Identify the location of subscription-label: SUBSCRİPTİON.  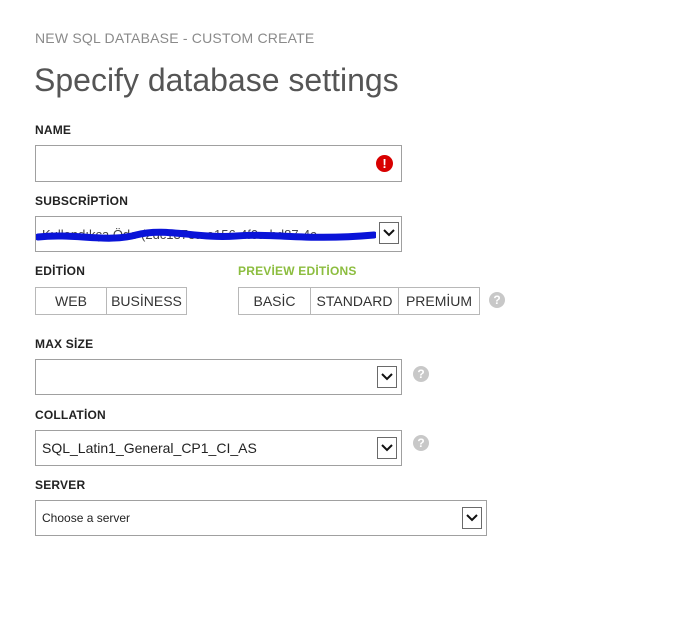
(82, 201).